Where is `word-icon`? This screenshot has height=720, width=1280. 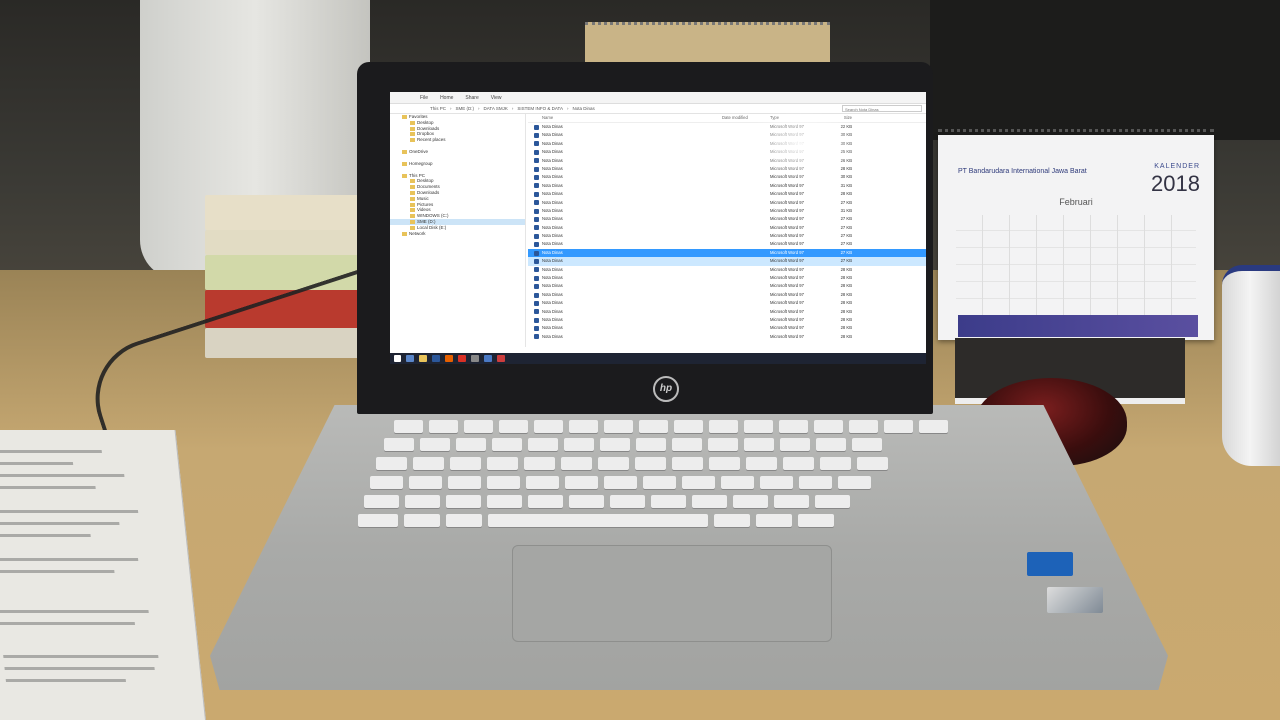 word-icon is located at coordinates (436, 358).